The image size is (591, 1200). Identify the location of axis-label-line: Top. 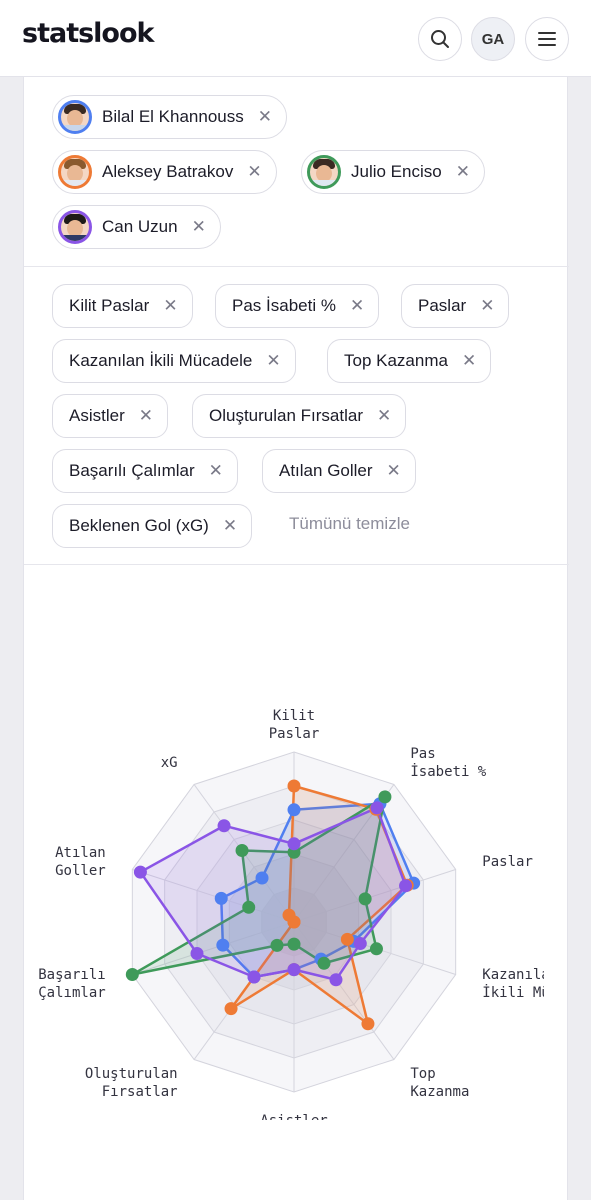
(422, 1074).